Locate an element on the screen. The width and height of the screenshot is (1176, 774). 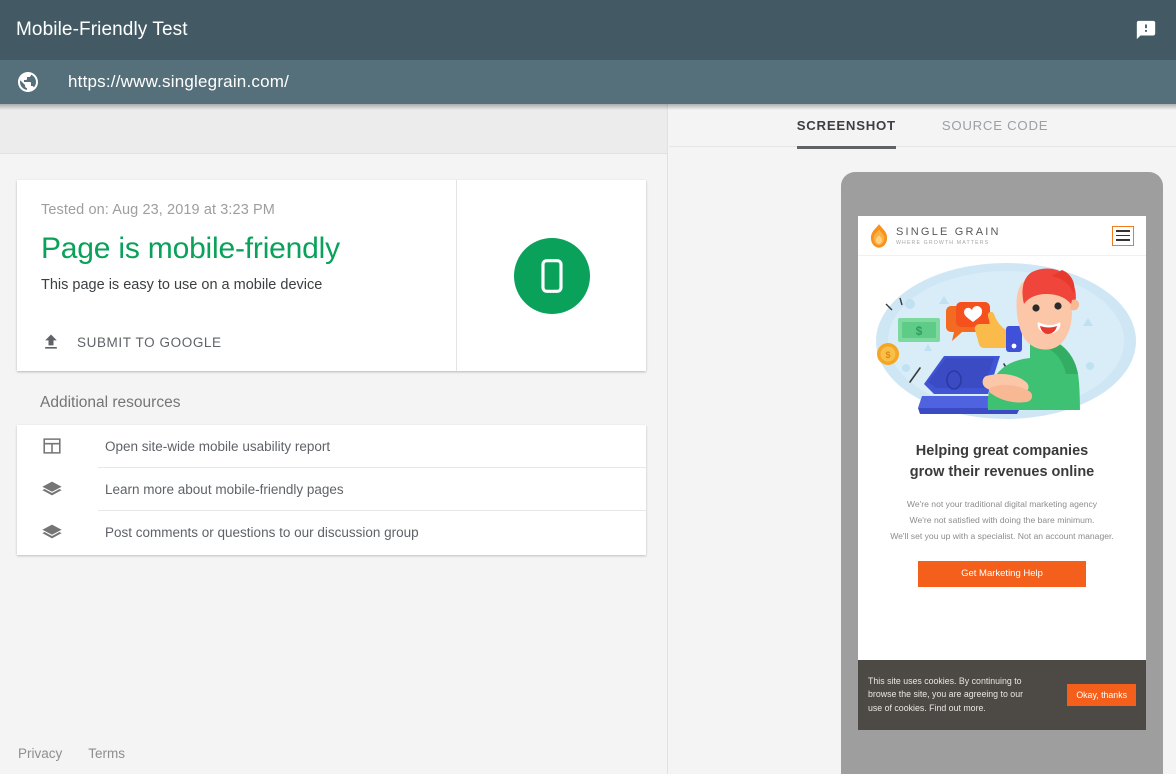
url-bar: https://www.singlegrain.com/ is located at coordinates (588, 82).